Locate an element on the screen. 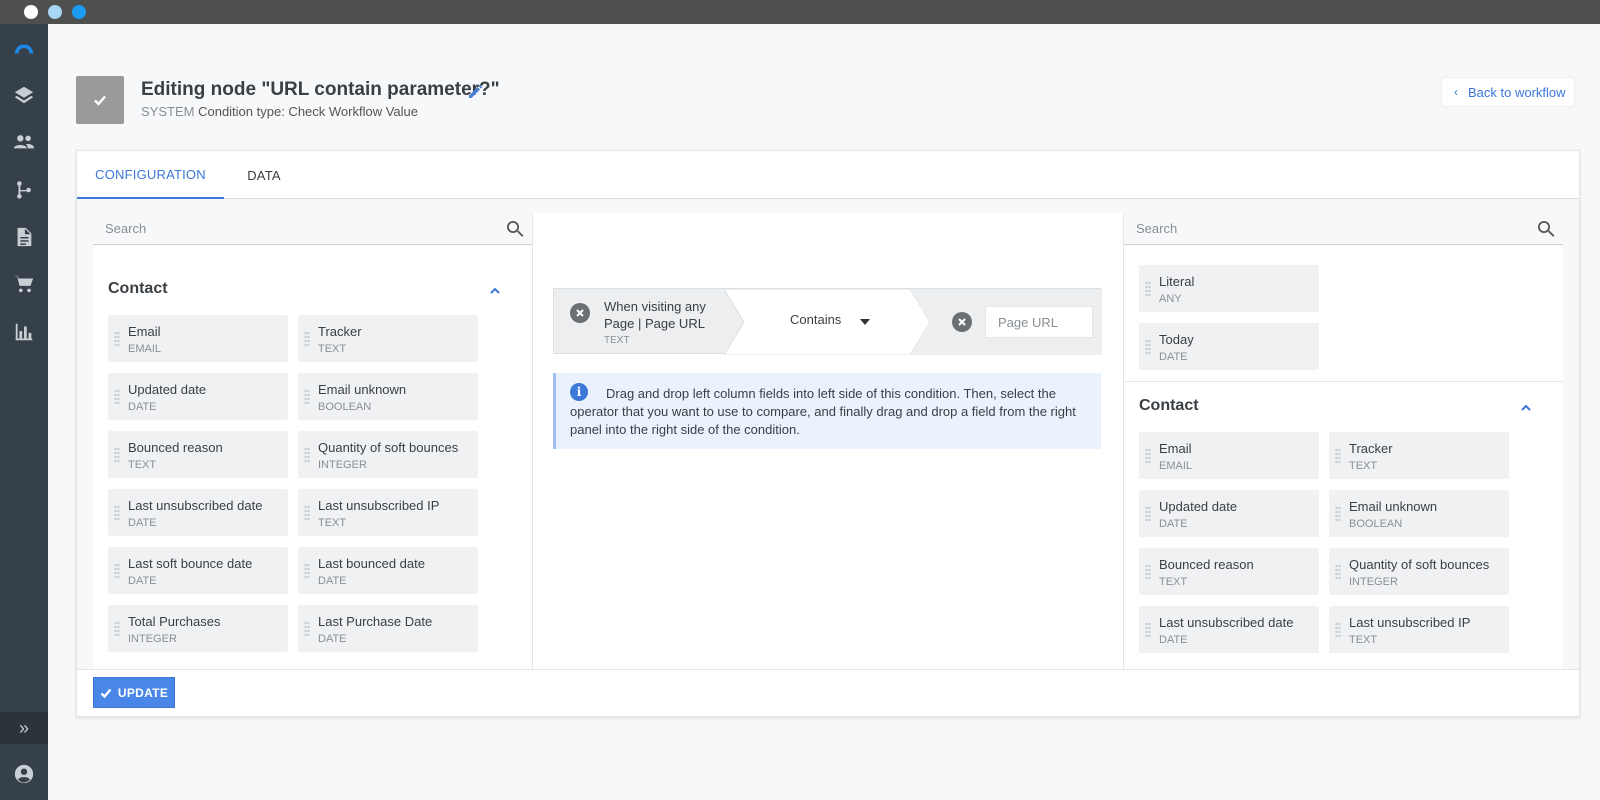 Image resolution: width=1600 pixels, height=800 pixels. right-search-input: Search is located at coordinates (1156, 228).